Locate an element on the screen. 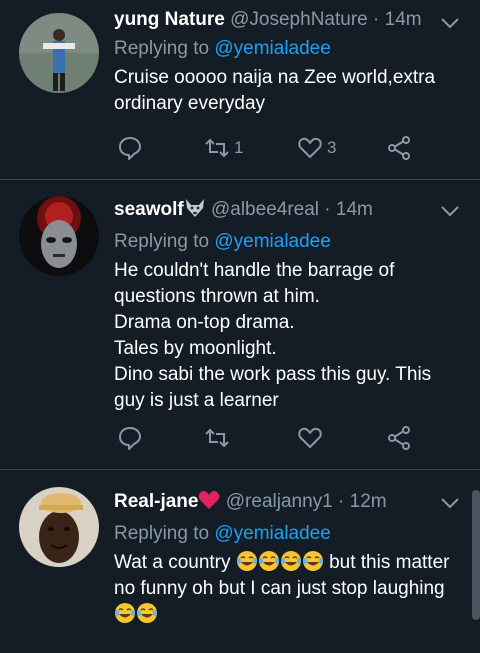  retweet-count: 1 is located at coordinates (239, 147).